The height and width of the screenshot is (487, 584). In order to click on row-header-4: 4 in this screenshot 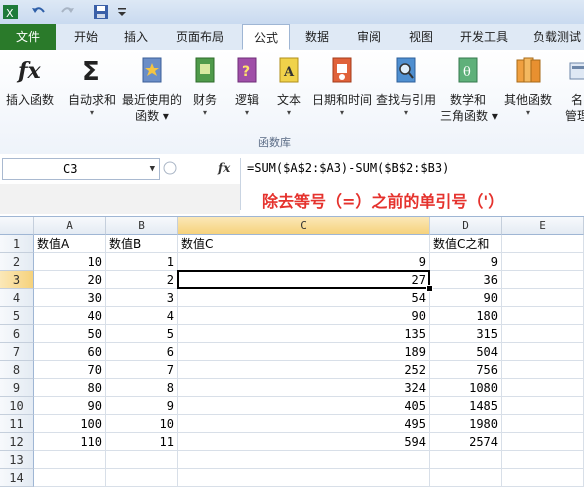, I will do `click(17, 298)`.